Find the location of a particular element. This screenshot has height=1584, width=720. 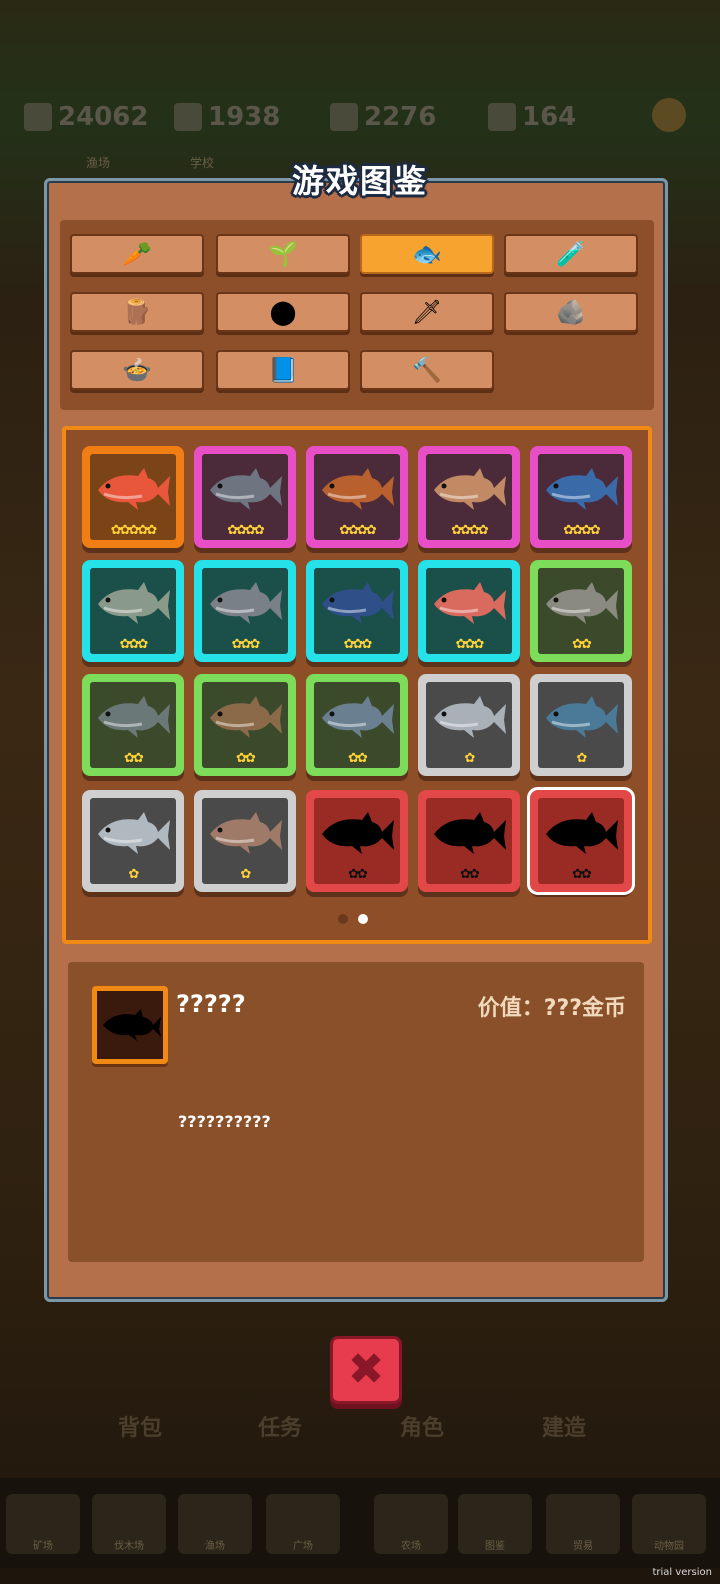

detail-name: ????? is located at coordinates (211, 1004).